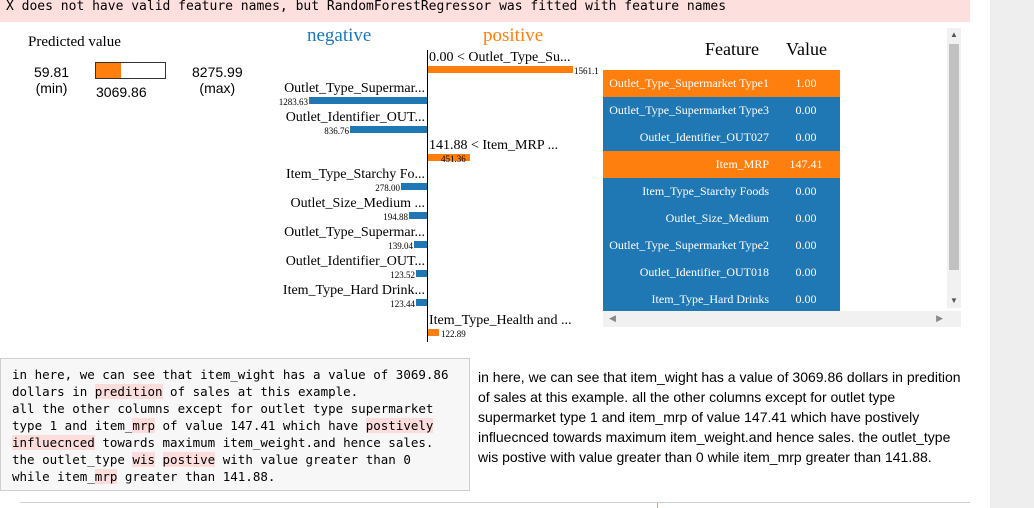  Describe the element at coordinates (586, 71) in the screenshot. I see `positive-feature-value: 1561.1` at that location.